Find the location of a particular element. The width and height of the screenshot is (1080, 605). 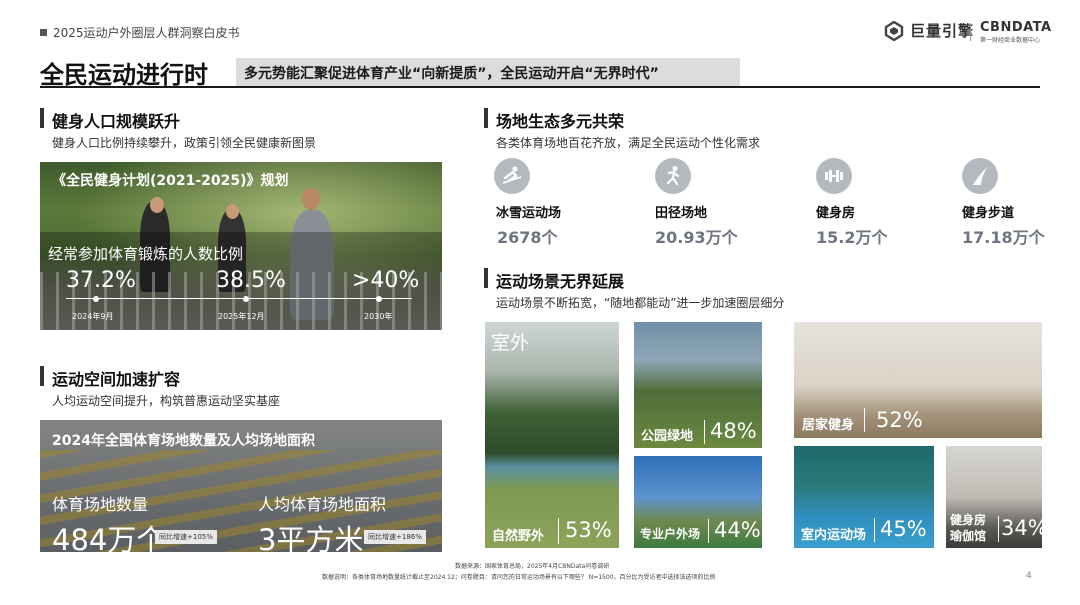

venue-count-value: 484万个 is located at coordinates (109, 540).